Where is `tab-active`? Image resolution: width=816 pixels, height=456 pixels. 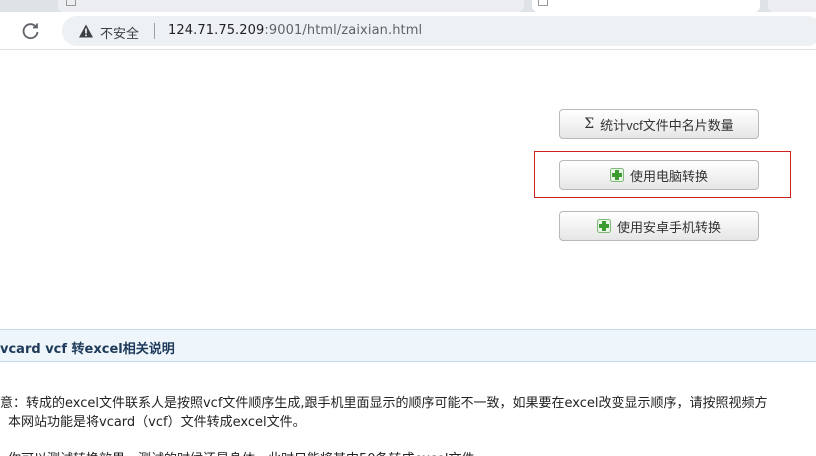
tab-active is located at coordinates (646, 6).